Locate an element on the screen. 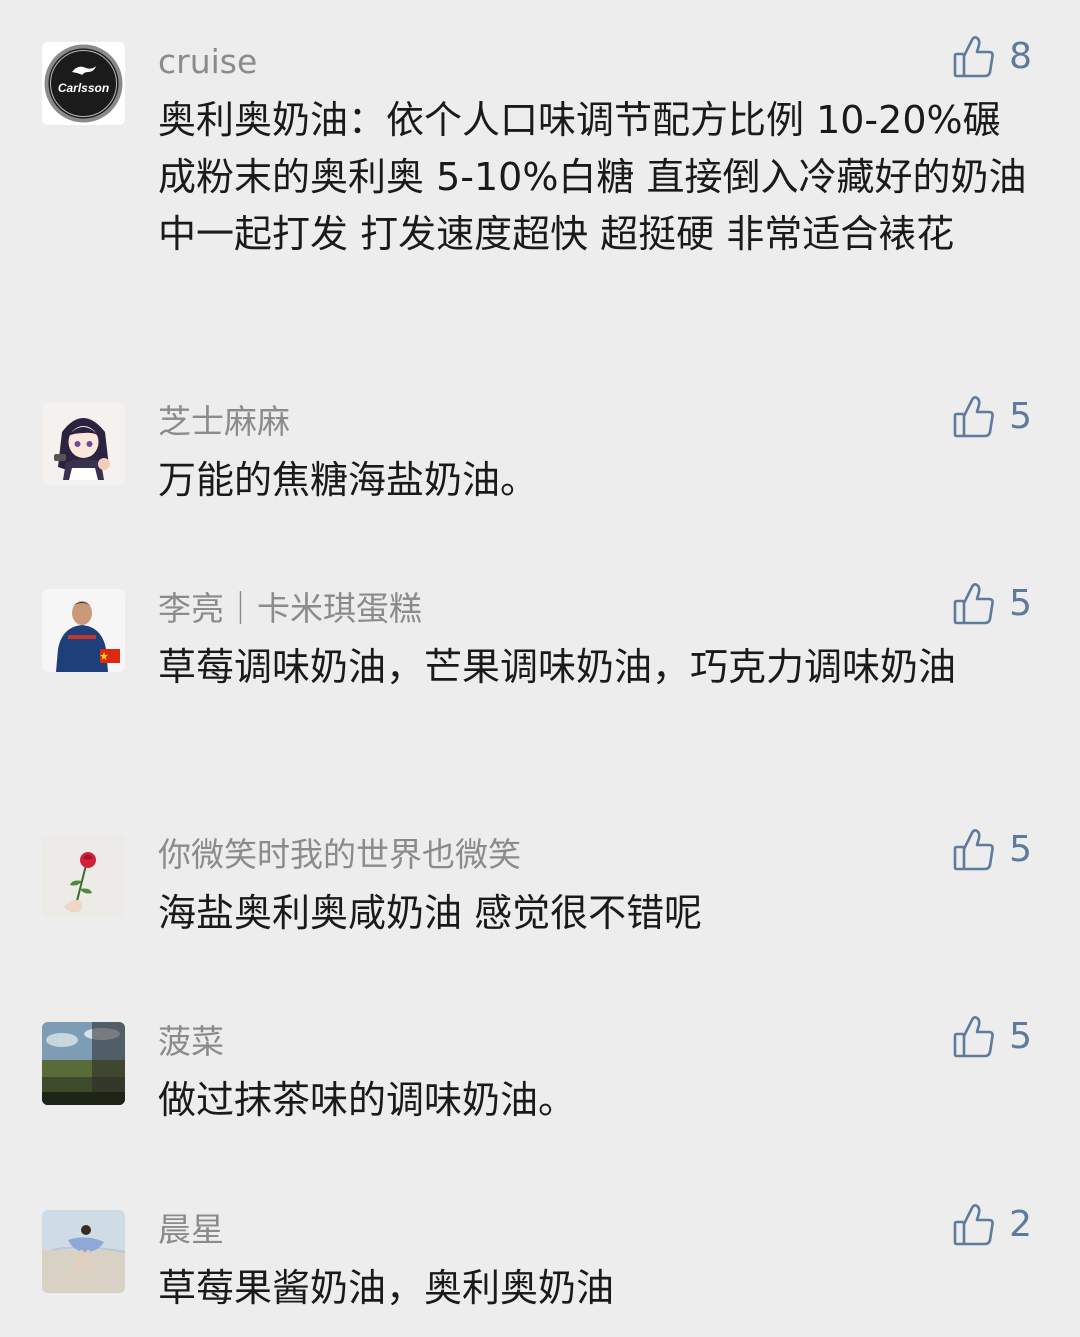 The width and height of the screenshot is (1080, 1337). comment-nickname: cruise is located at coordinates (207, 62).